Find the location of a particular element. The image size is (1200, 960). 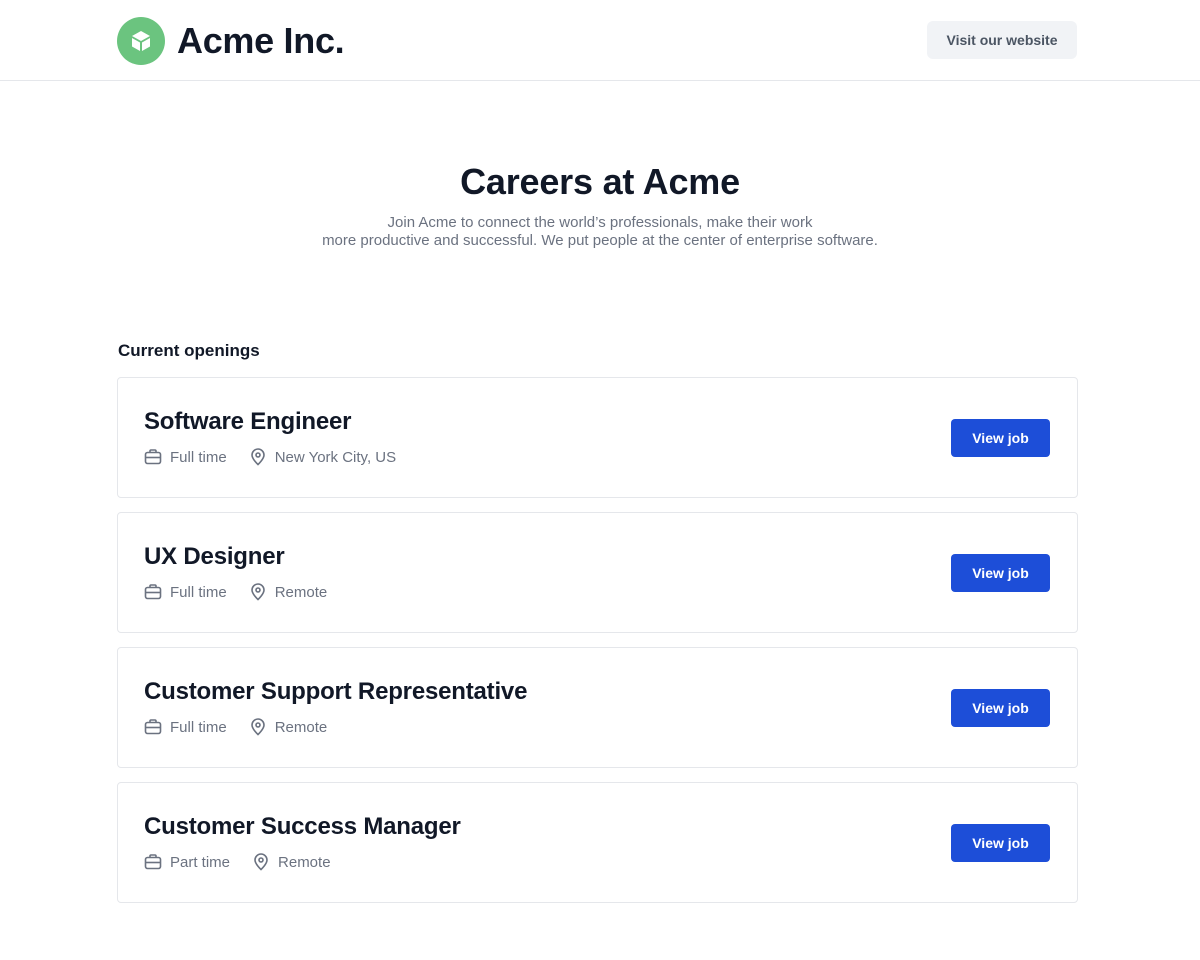

job-meta: Full time New York City, US is located at coordinates (281, 457).